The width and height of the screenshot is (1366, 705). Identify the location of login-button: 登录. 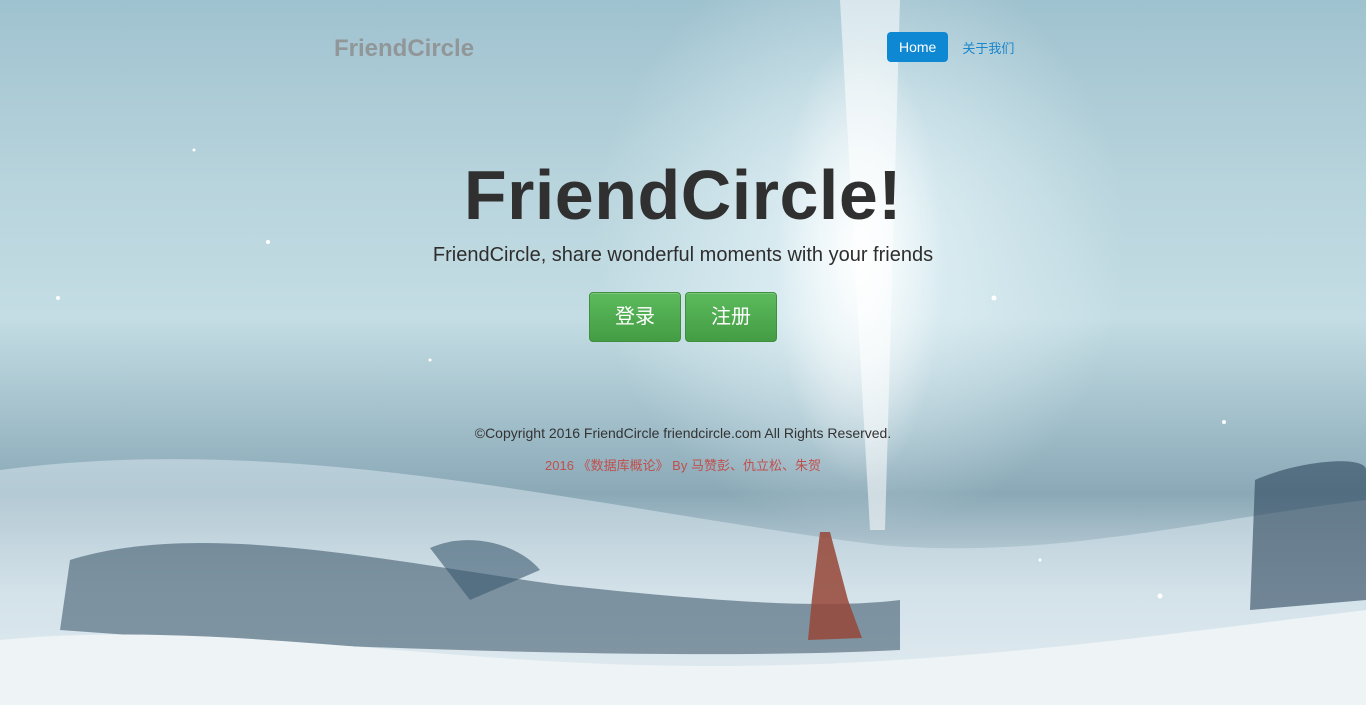
(635, 317).